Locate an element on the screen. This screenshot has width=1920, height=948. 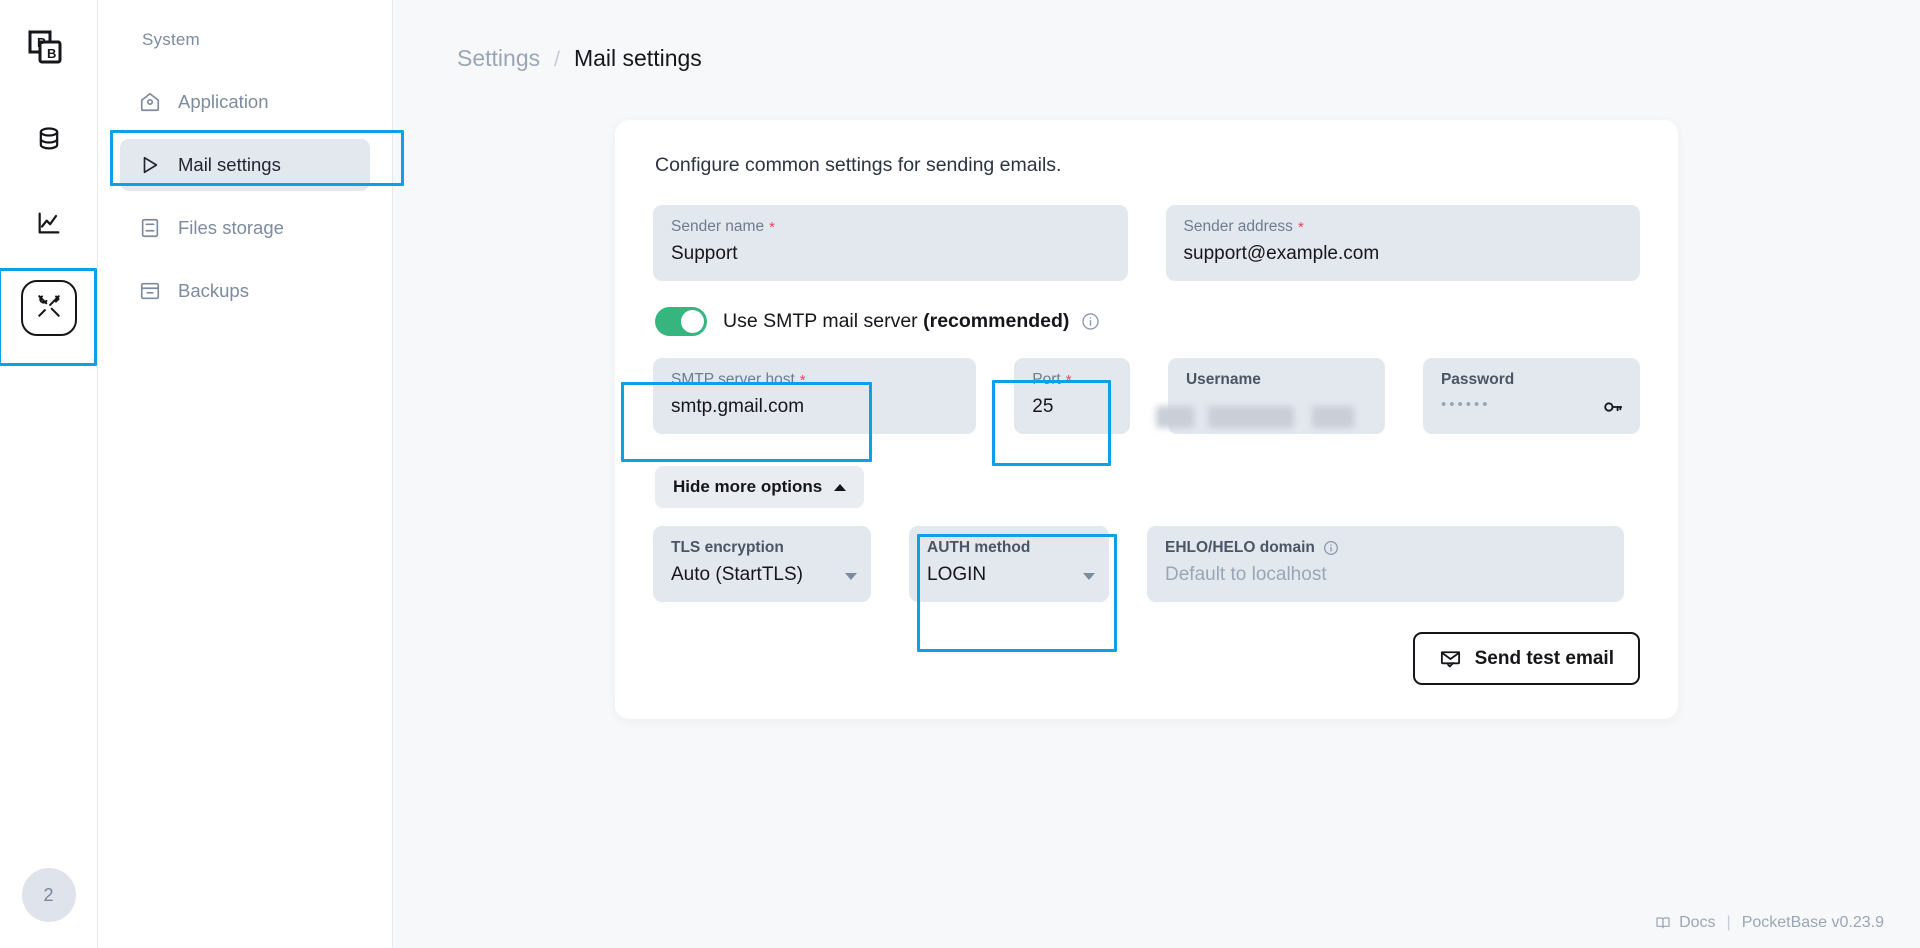
box-icon is located at coordinates (150, 291).